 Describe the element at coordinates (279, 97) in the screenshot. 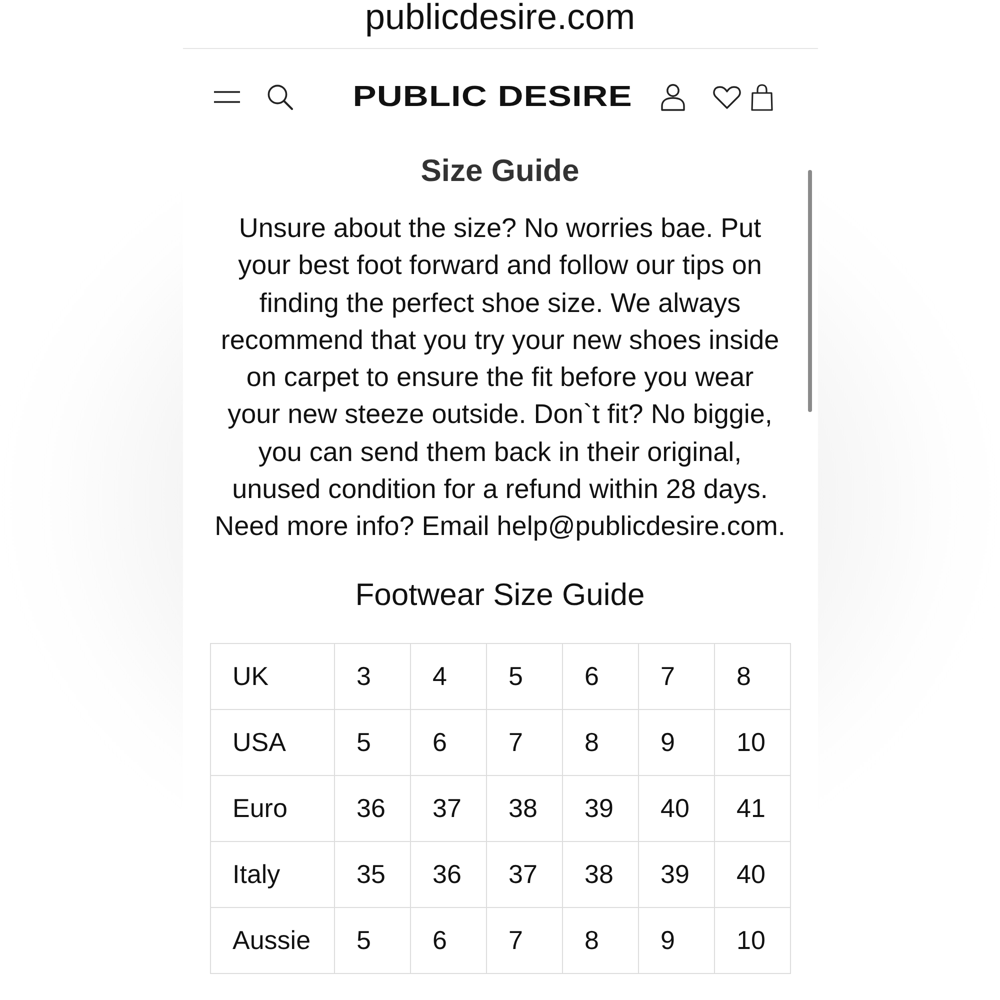

I see `search-icon` at that location.